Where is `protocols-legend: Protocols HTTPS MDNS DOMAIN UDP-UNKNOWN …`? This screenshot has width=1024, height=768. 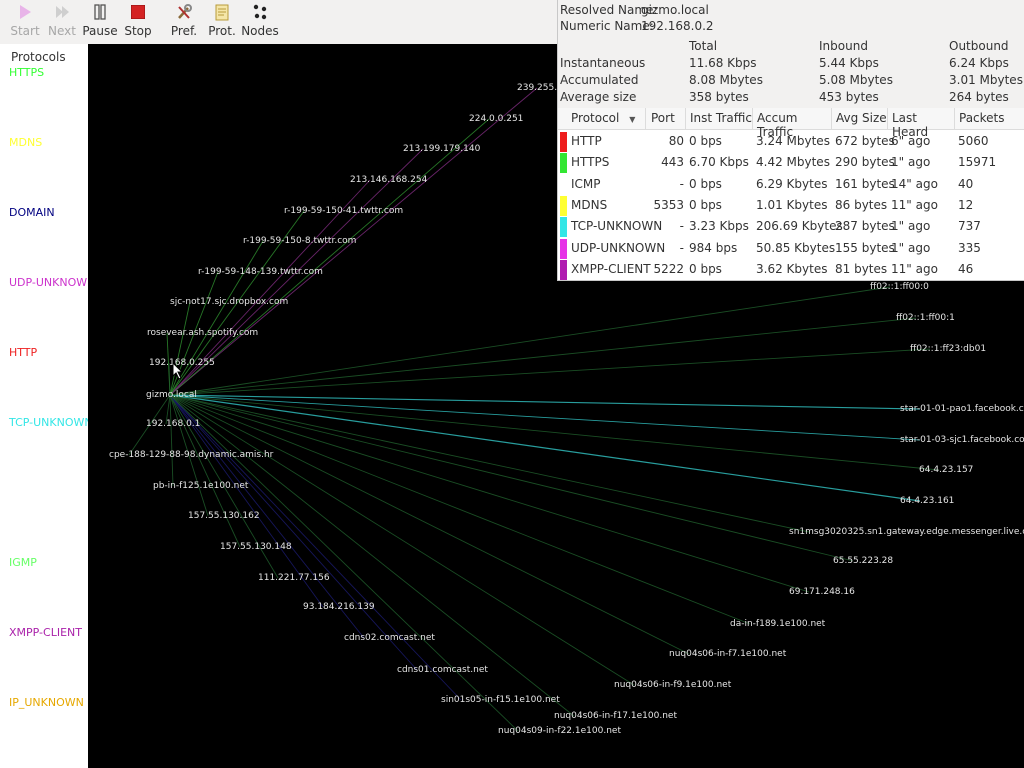
protocols-legend: Protocols HTTPS MDNS DOMAIN UDP-UNKNOWN … is located at coordinates (47, 406).